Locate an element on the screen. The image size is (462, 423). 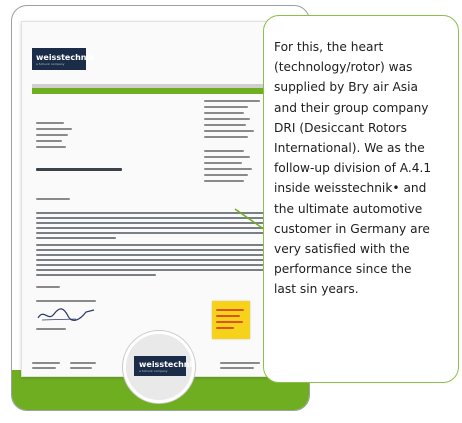
footer-logo-wordmark: weisstechnik is located at coordinates (167, 364).